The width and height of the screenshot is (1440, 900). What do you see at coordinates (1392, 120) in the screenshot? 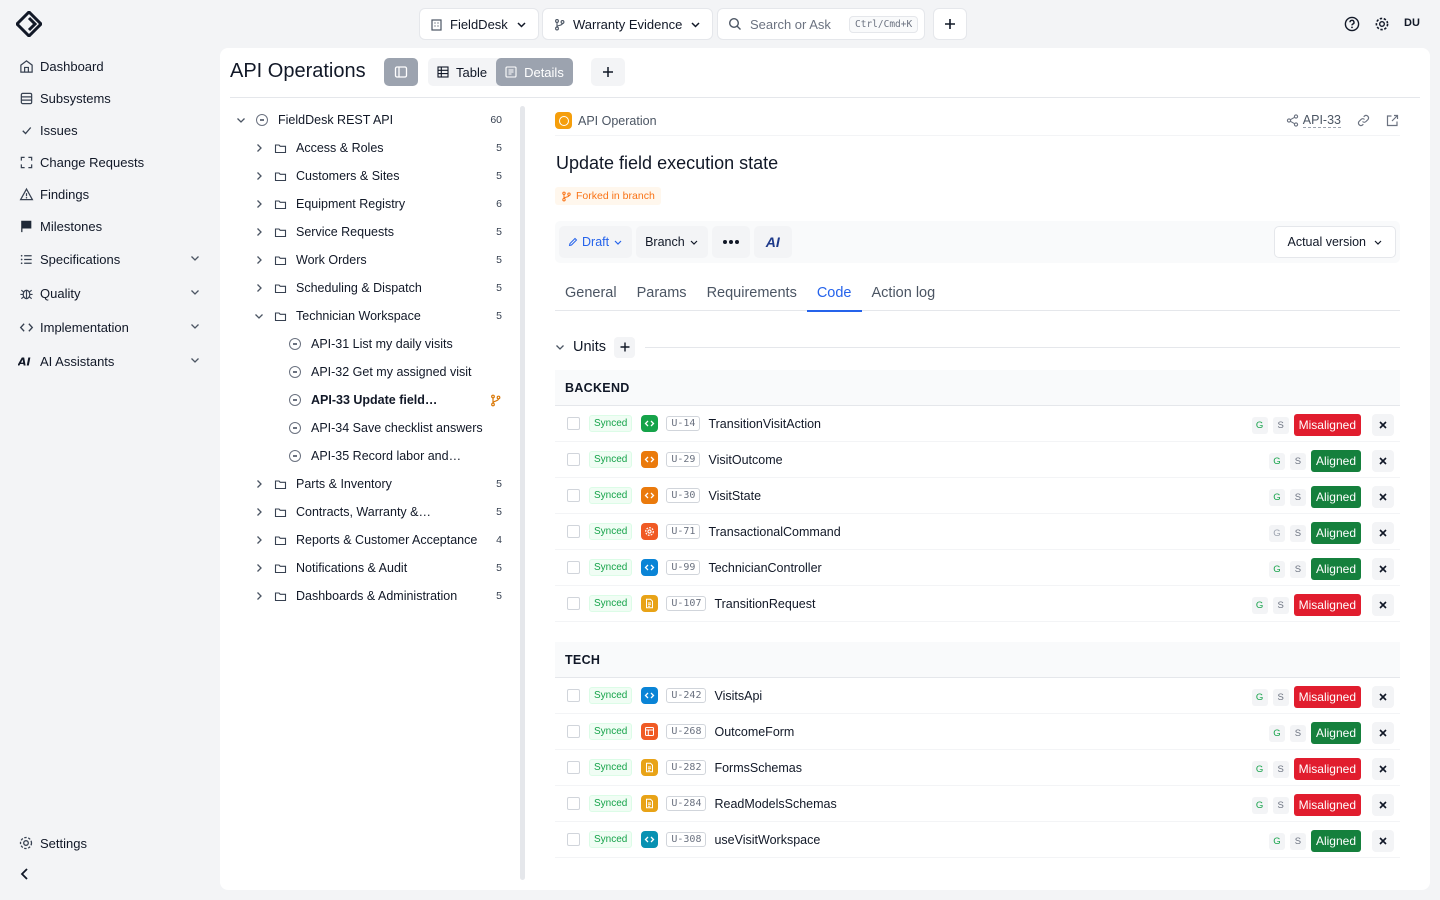
I see `external-link-icon` at bounding box center [1392, 120].